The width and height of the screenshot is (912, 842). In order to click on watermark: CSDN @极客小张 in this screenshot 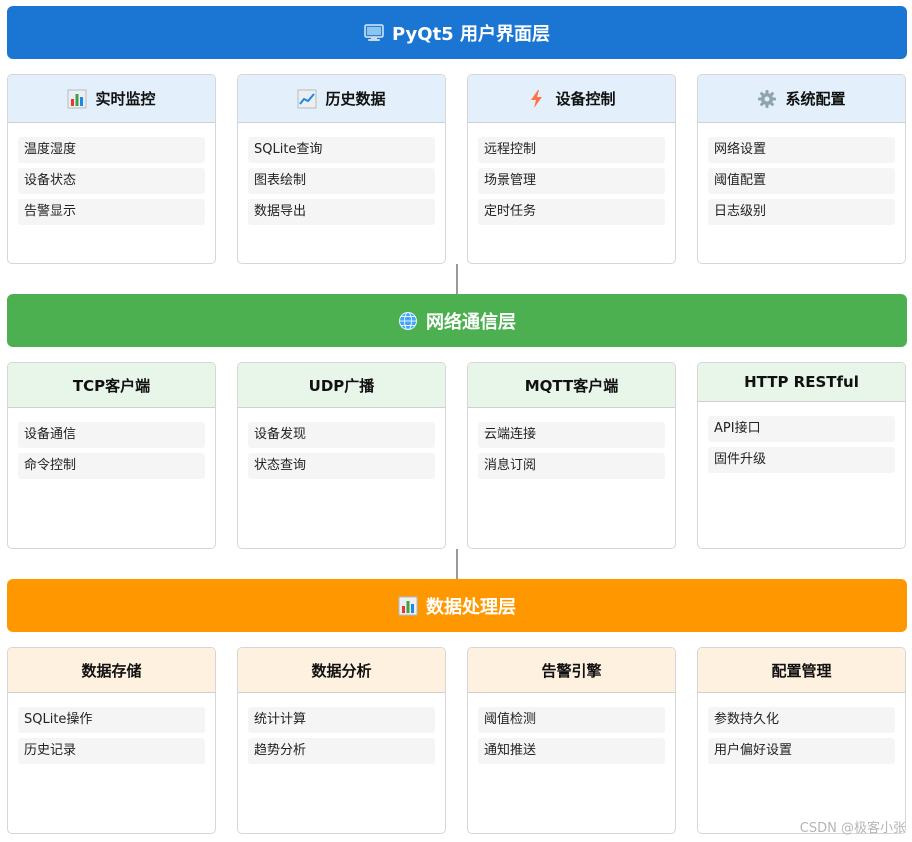, I will do `click(852, 828)`.